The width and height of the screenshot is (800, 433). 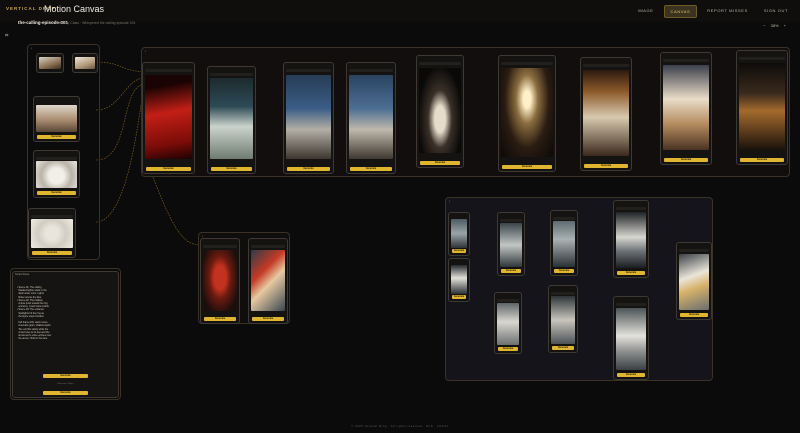 I want to click on zoom-out-button: −, so click(x=764, y=25).